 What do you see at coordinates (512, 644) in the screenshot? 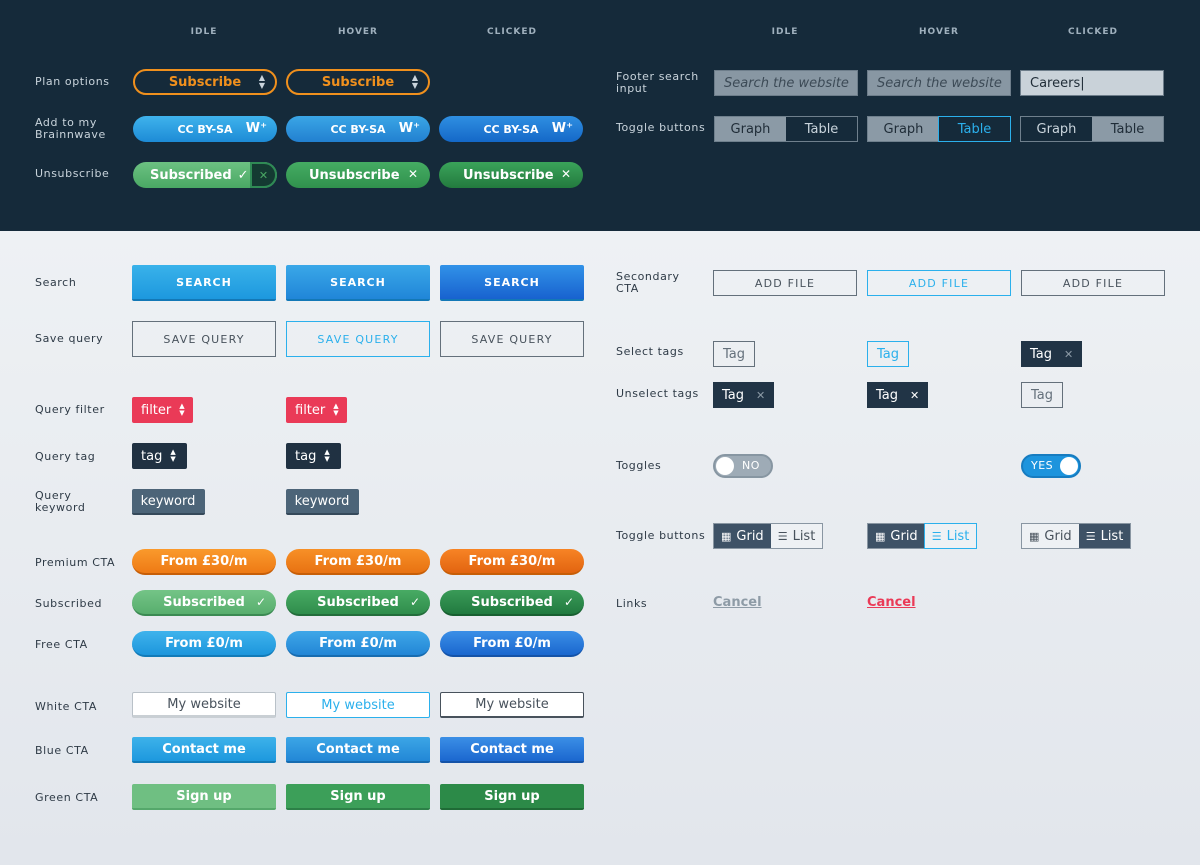
I see `free-cta-clicked: From £0/m` at bounding box center [512, 644].